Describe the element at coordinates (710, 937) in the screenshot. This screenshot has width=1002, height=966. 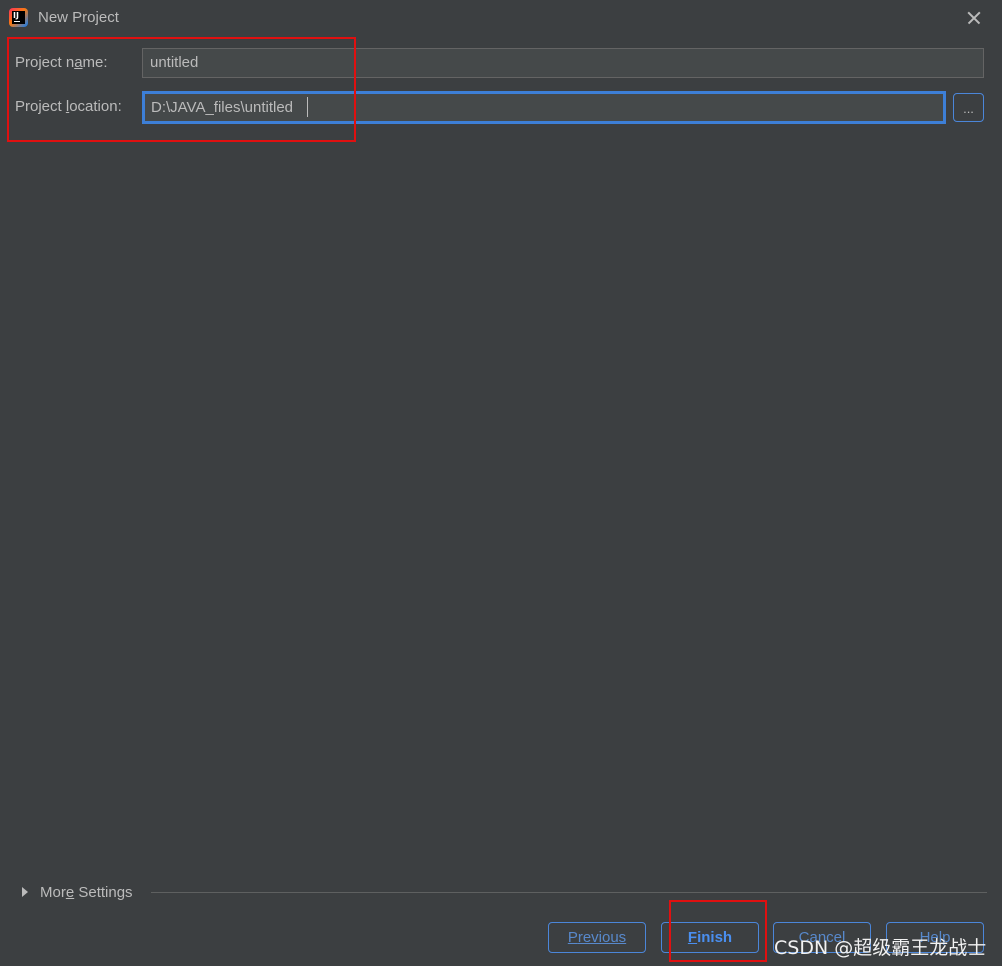
I see `finish-button: Finish` at that location.